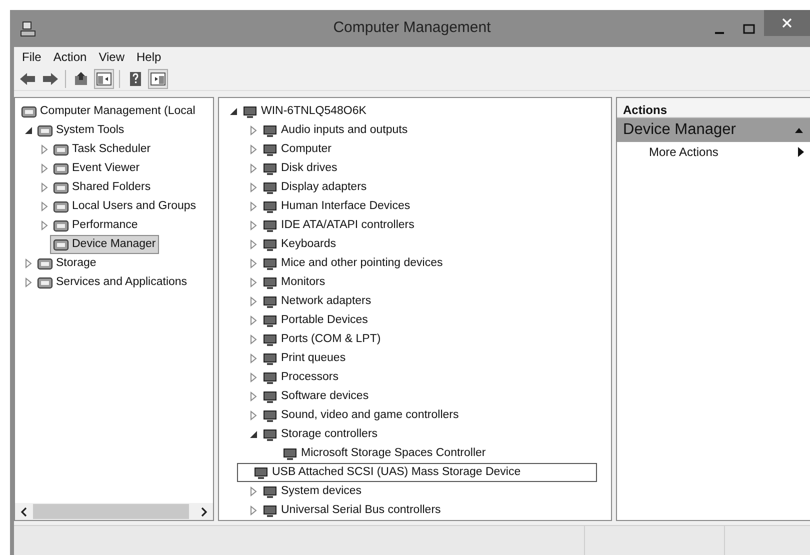 This screenshot has width=810, height=555. I want to click on submenu-arrow-icon, so click(801, 152).